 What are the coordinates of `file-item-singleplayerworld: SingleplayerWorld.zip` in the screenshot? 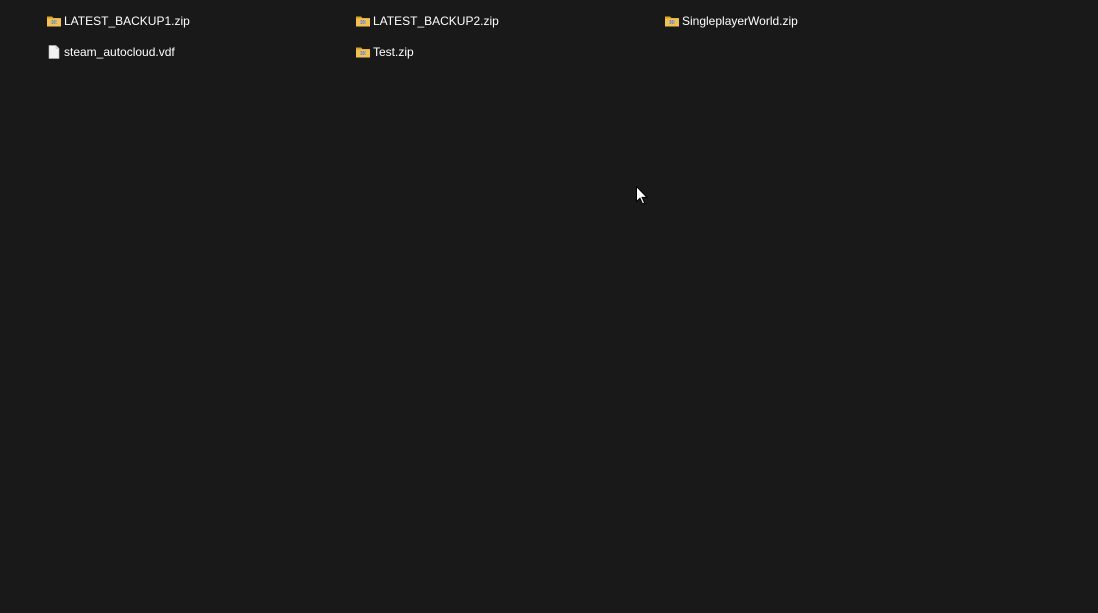 It's located at (818, 21).